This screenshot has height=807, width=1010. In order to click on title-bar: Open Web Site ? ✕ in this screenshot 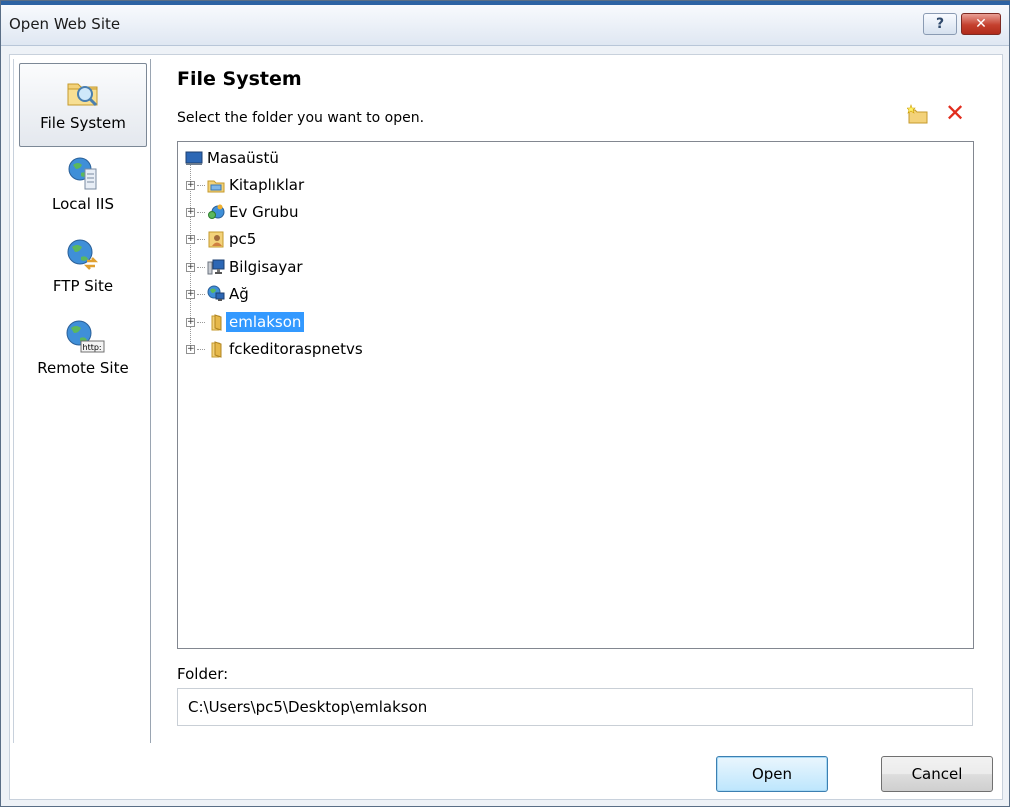, I will do `click(505, 25)`.